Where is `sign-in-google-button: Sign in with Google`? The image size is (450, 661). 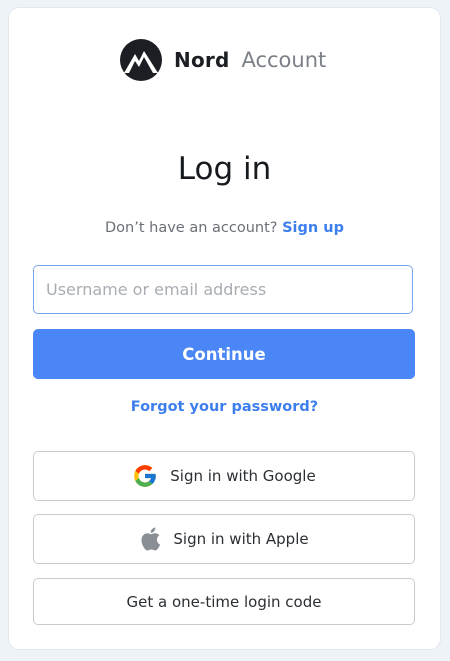 sign-in-google-button: Sign in with Google is located at coordinates (224, 476).